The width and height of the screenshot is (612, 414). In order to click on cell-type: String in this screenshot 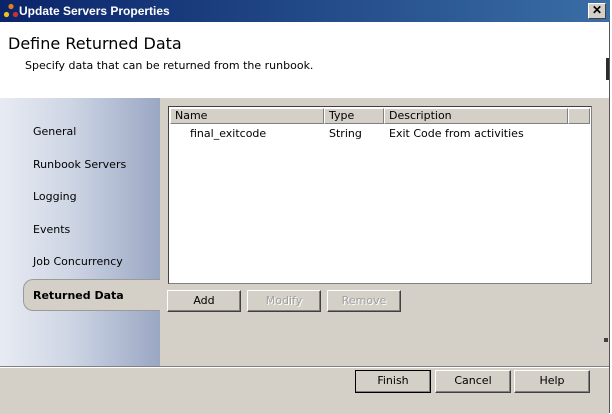, I will do `click(345, 133)`.